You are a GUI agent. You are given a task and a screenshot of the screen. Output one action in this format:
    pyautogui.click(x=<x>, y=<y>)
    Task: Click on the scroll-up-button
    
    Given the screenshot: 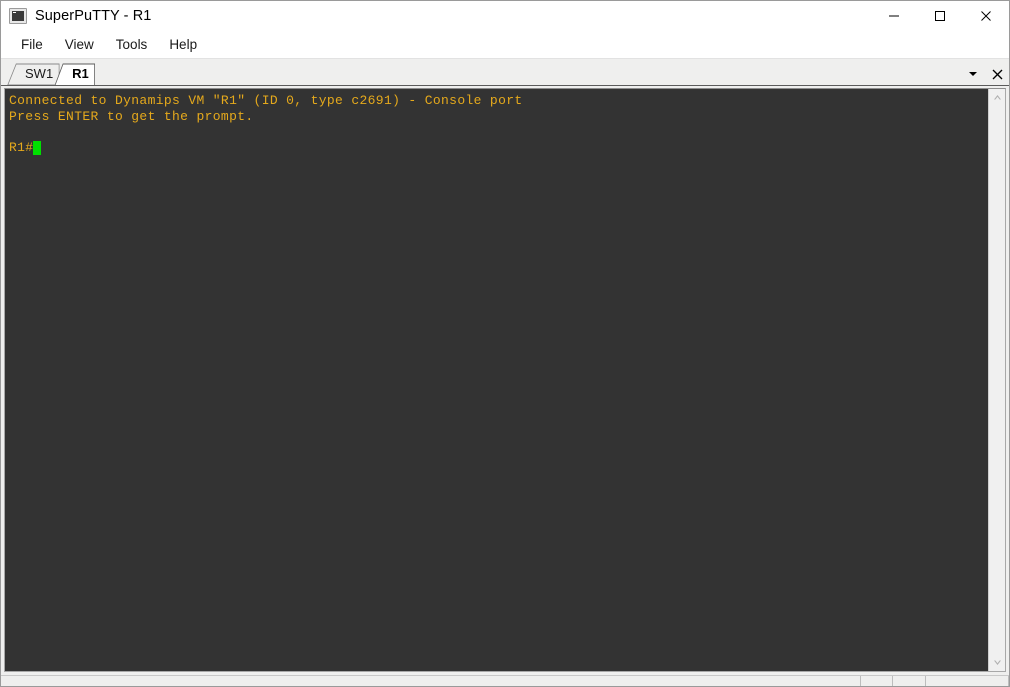 What is the action you would take?
    pyautogui.click(x=997, y=97)
    